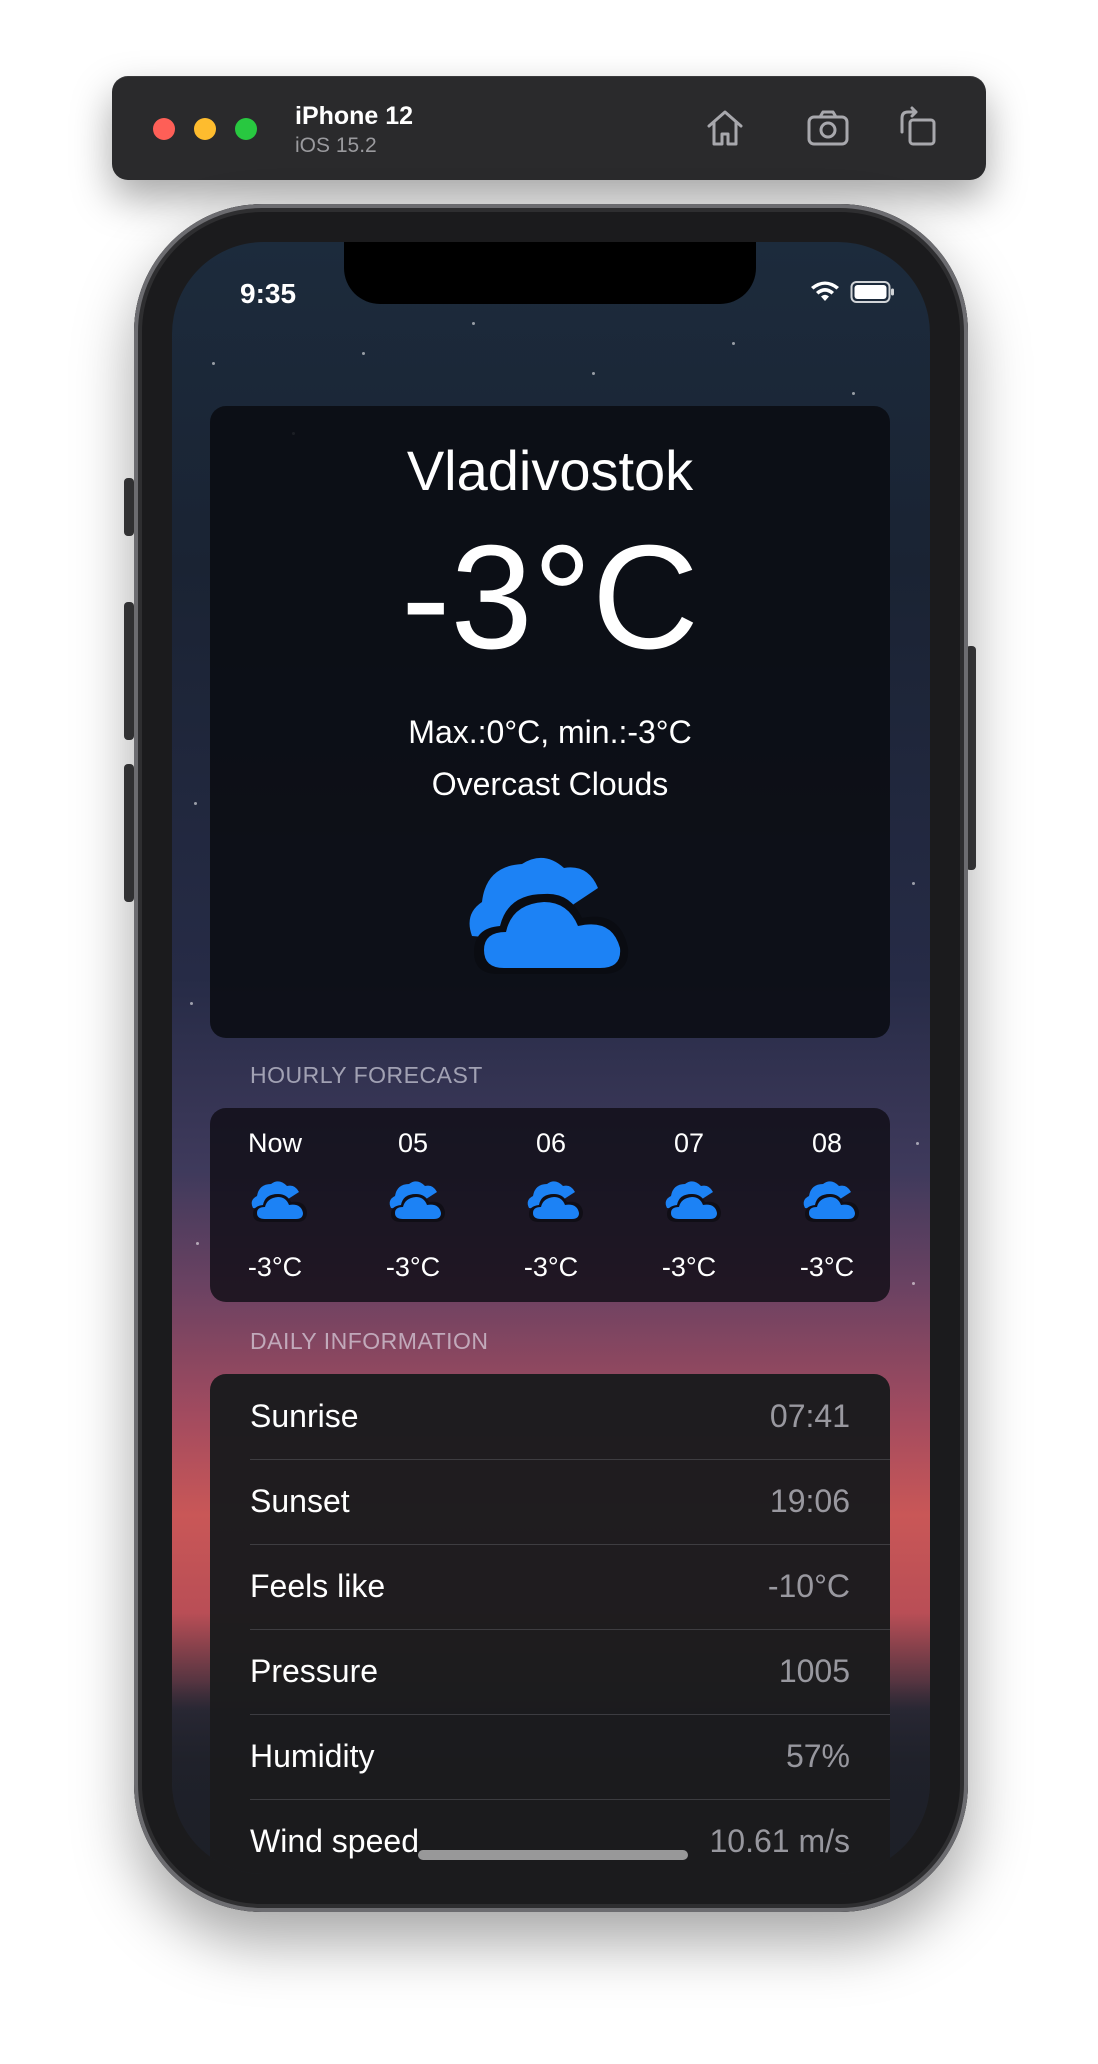 This screenshot has width=1098, height=2064. What do you see at coordinates (689, 1143) in the screenshot?
I see `hour-time: 07` at bounding box center [689, 1143].